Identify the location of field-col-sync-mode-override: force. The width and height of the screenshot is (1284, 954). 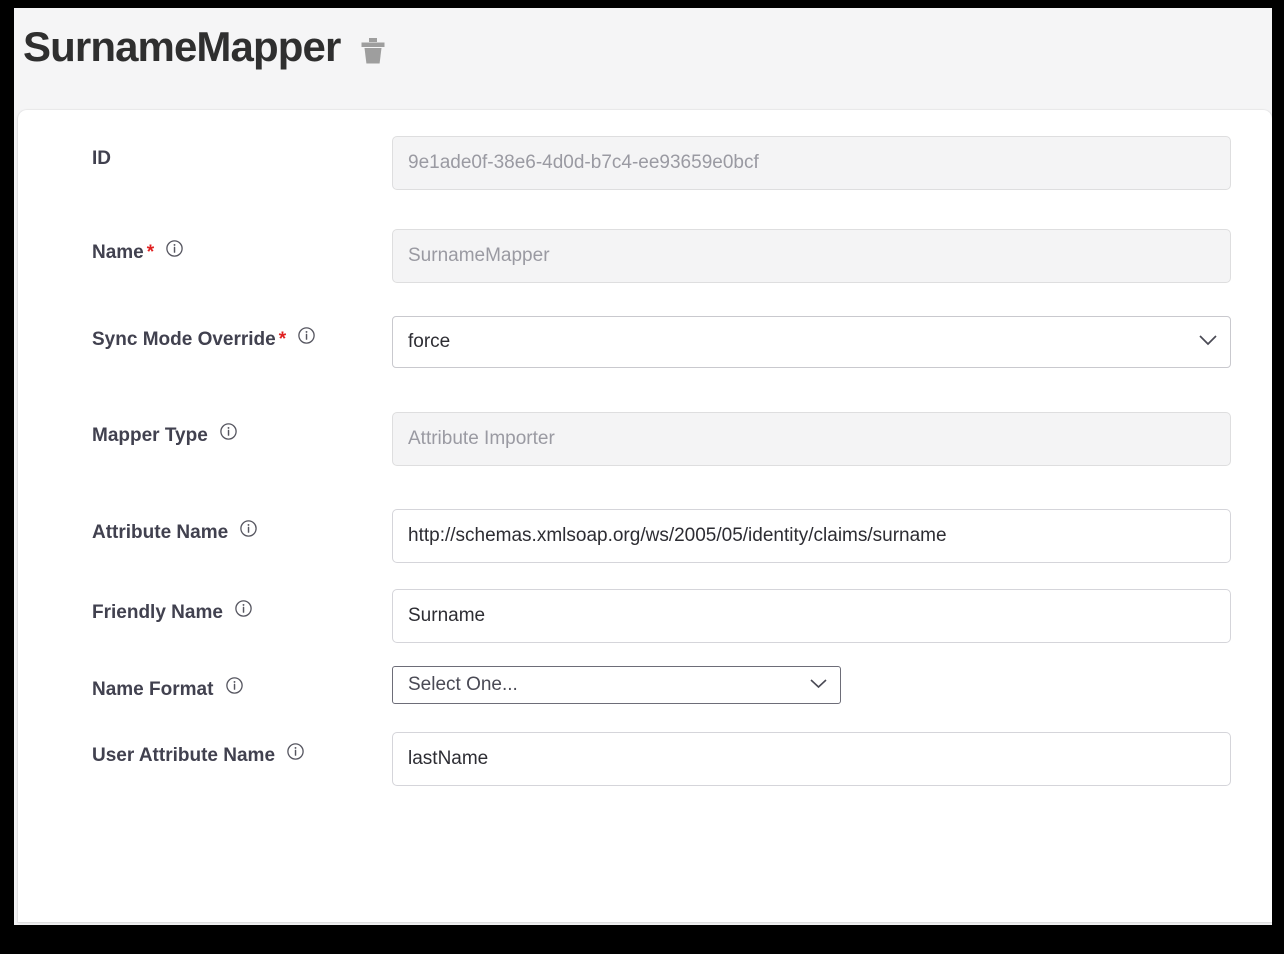
(832, 342).